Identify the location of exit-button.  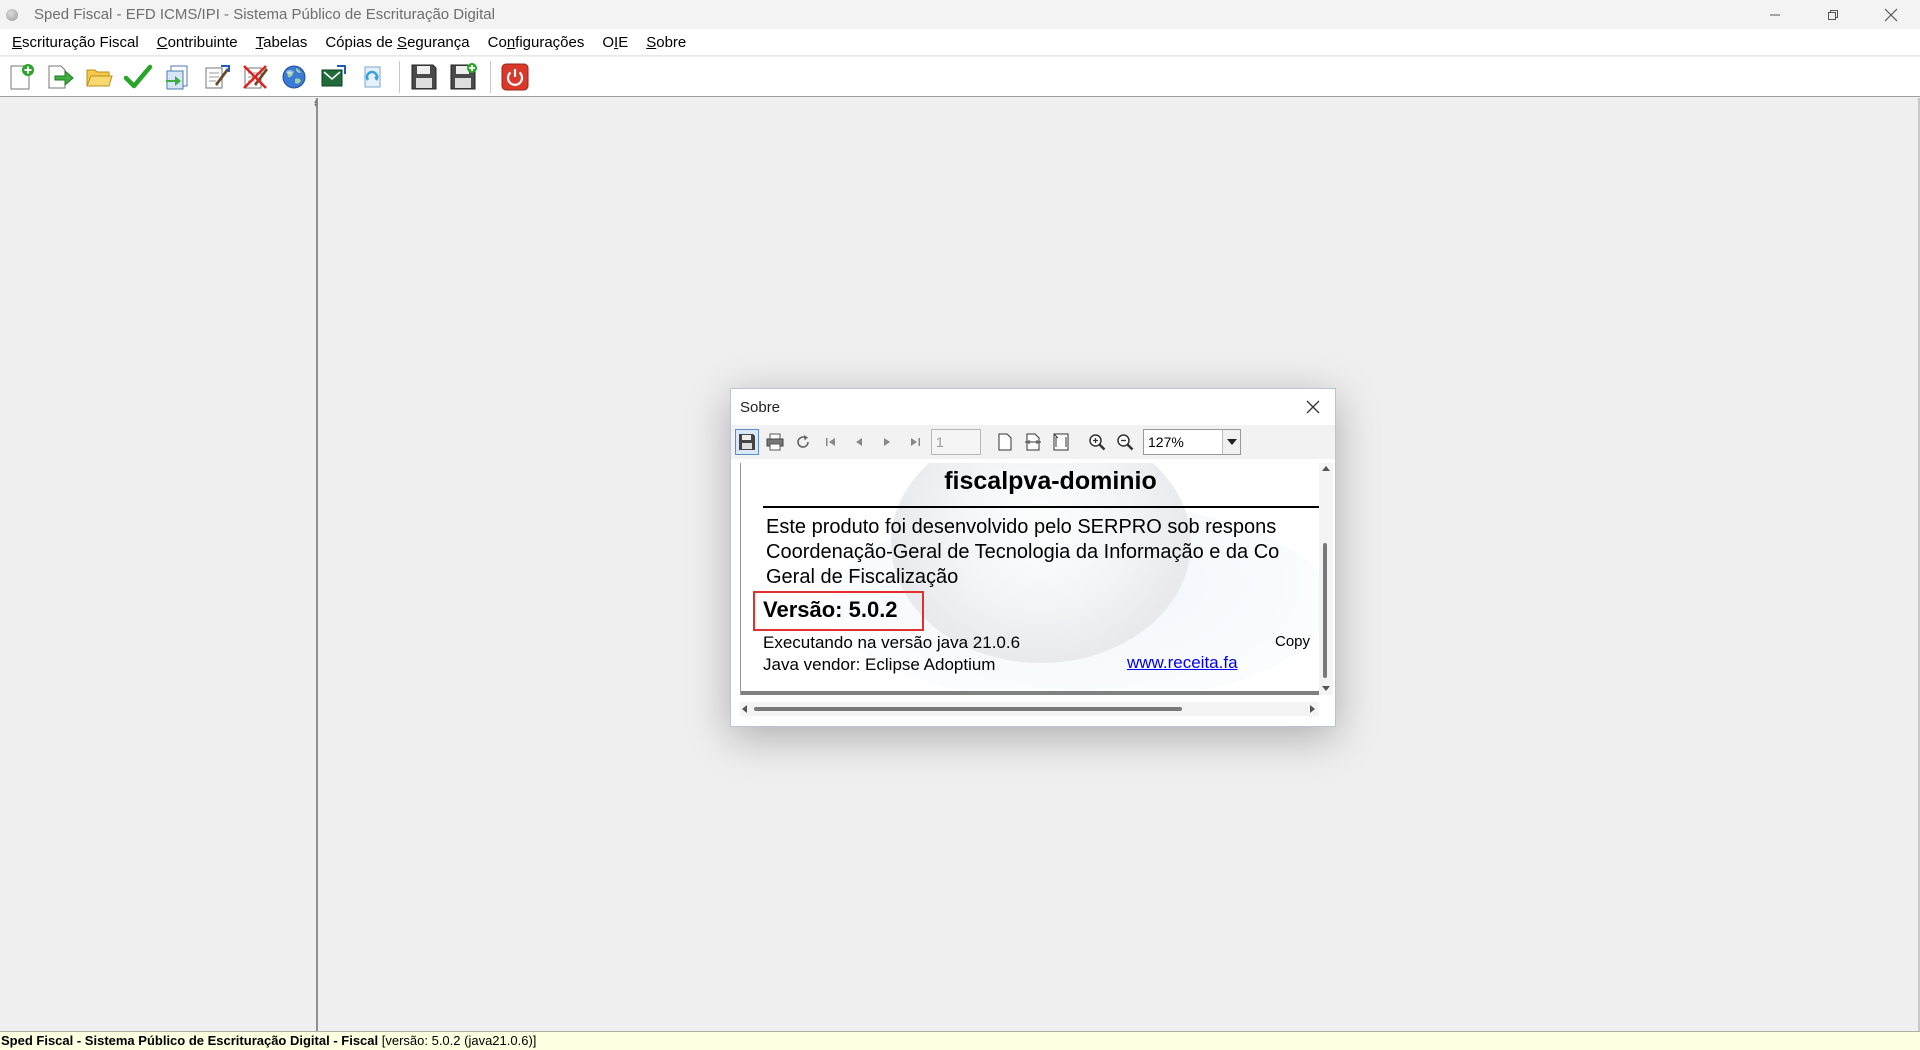
(515, 77).